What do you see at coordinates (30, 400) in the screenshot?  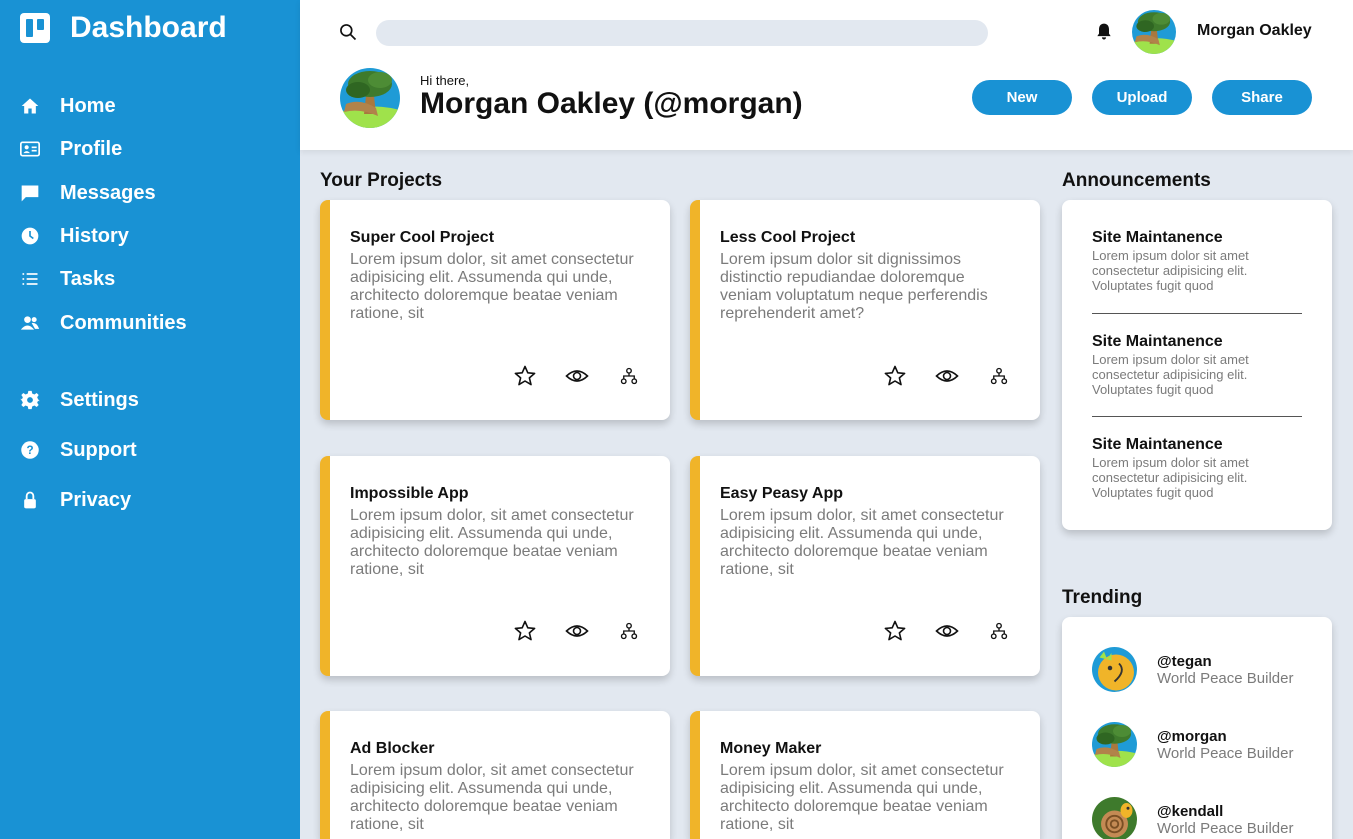 I see `gear-icon` at bounding box center [30, 400].